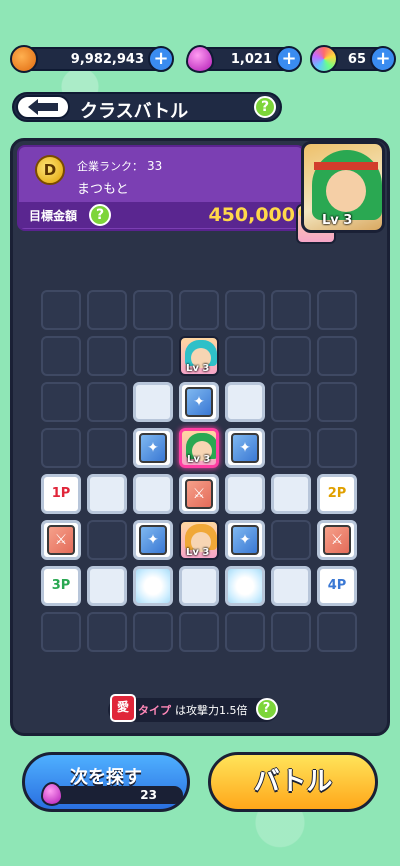 The image size is (400, 866). I want to click on company-rank: 企業ランク： 33, so click(119, 166).